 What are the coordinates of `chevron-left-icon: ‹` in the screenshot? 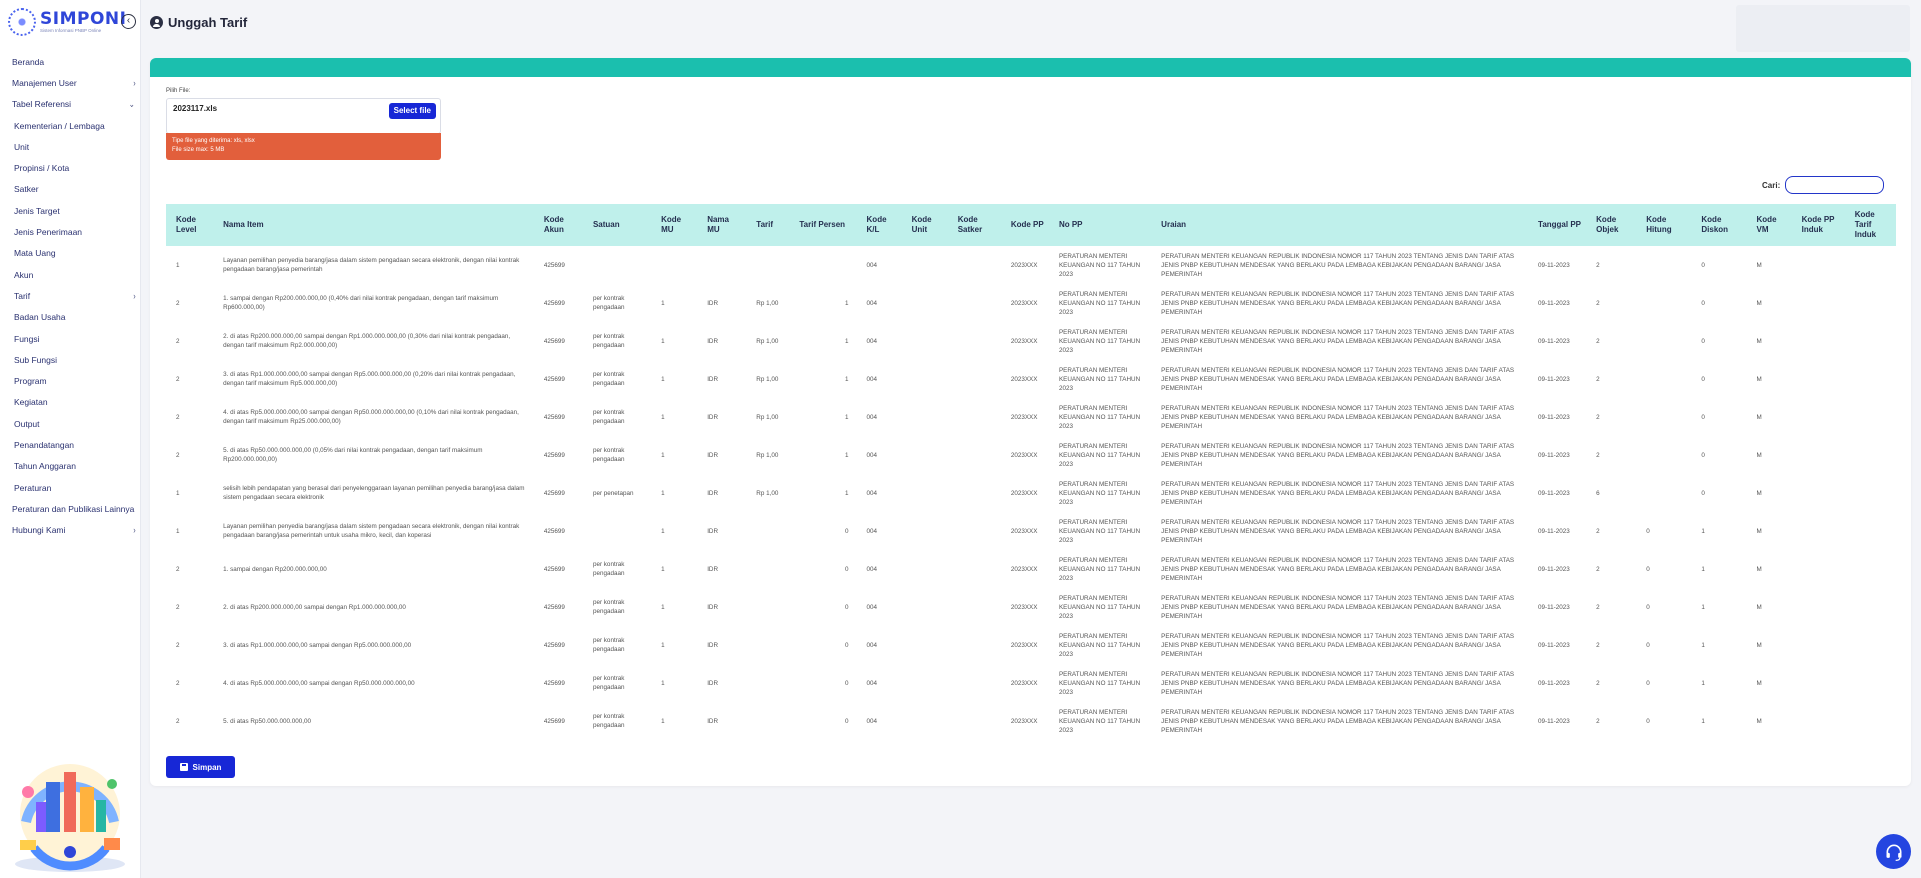 It's located at (128, 21).